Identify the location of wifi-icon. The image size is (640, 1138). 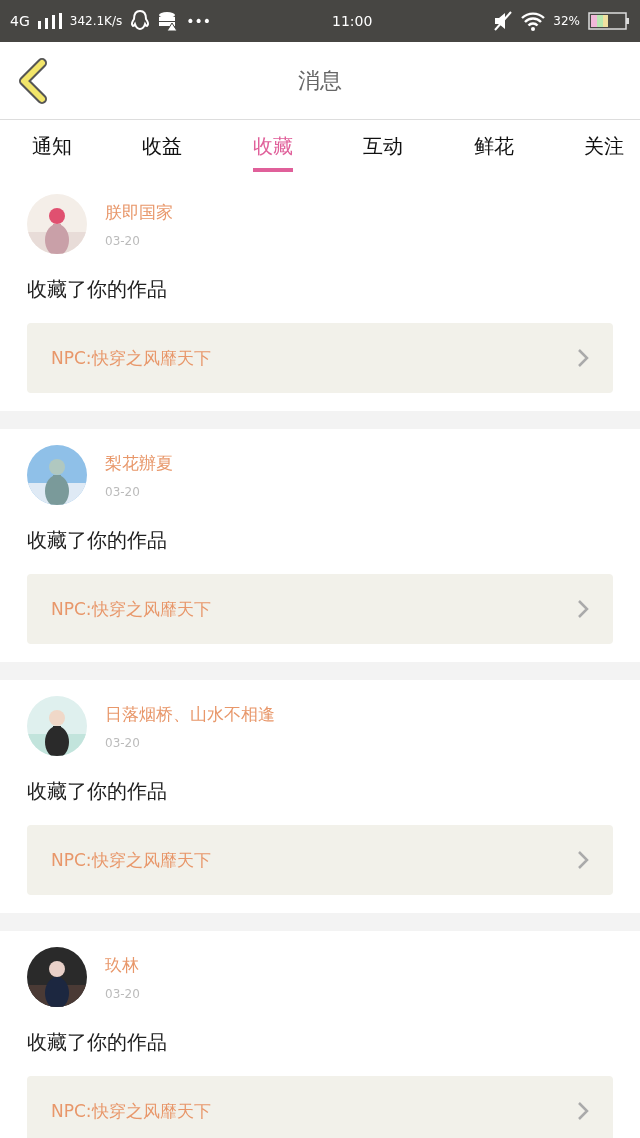
(533, 21).